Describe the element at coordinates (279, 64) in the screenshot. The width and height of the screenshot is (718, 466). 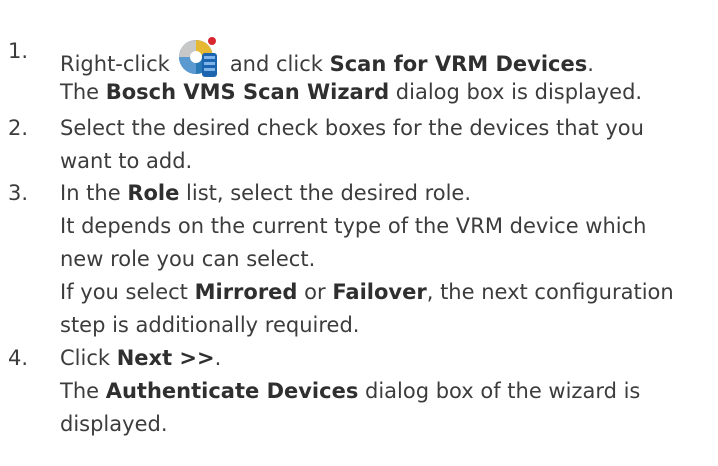
I see `step-text: and click` at that location.